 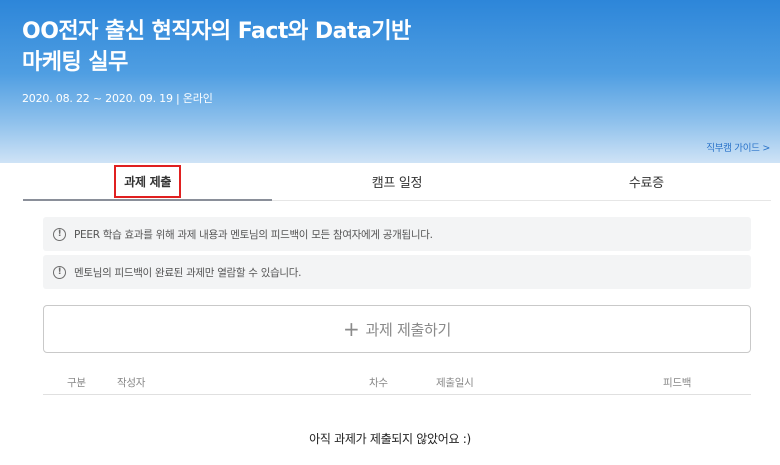 What do you see at coordinates (738, 147) in the screenshot?
I see `camp-guide-link: 직부캠 가이드 >` at bounding box center [738, 147].